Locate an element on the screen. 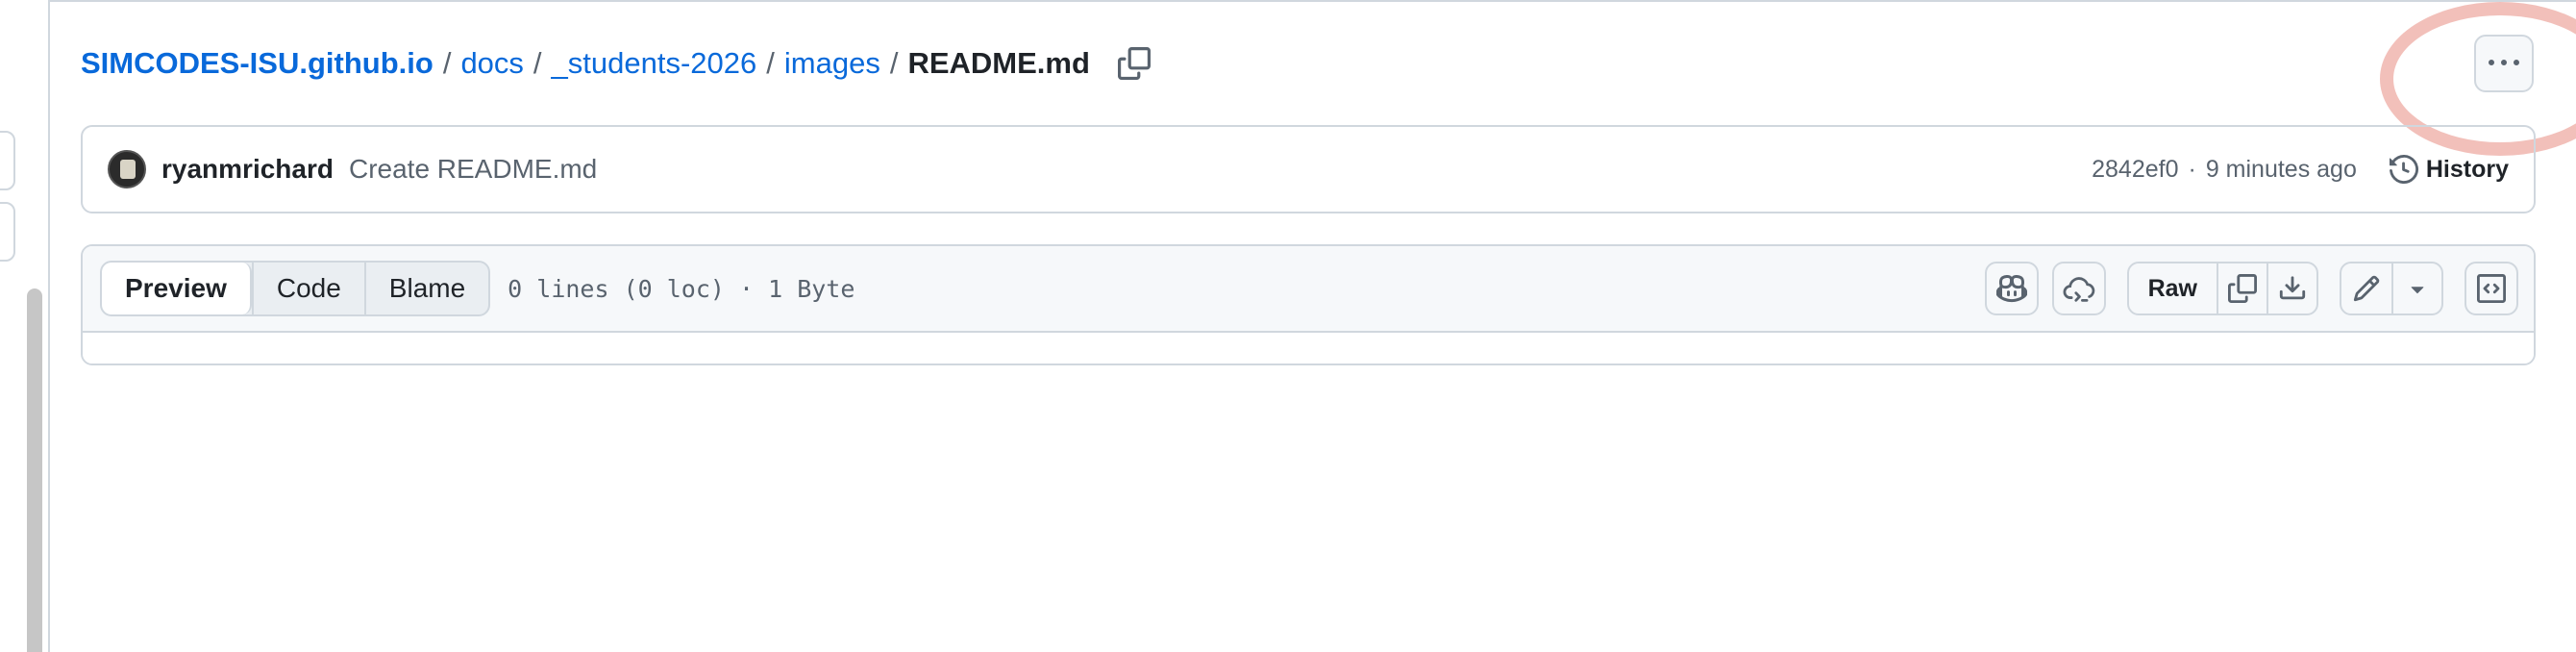 This screenshot has width=2576, height=652. edit-group is located at coordinates (2391, 288).